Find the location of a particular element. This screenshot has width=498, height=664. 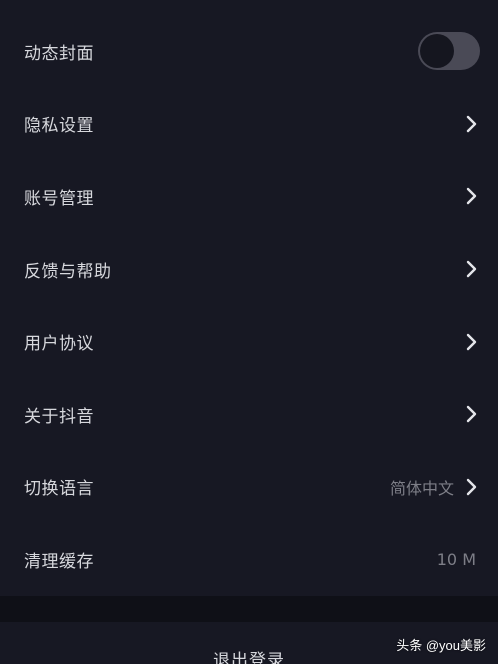

setting-row-feedback: 反馈与帮助 is located at coordinates (249, 269).